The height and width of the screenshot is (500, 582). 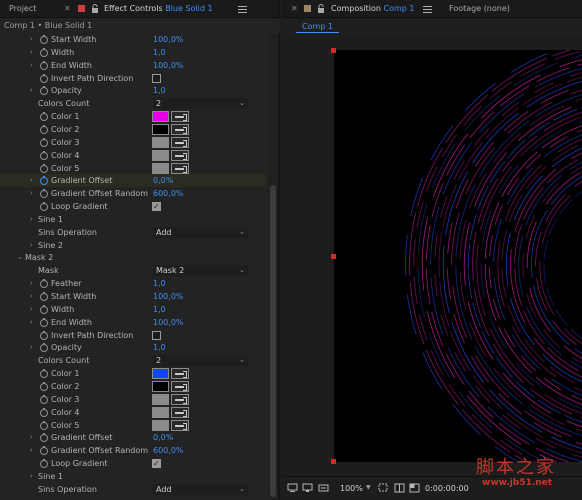 What do you see at coordinates (200, 489) in the screenshot?
I see `dropdown-select: Add ⌄` at bounding box center [200, 489].